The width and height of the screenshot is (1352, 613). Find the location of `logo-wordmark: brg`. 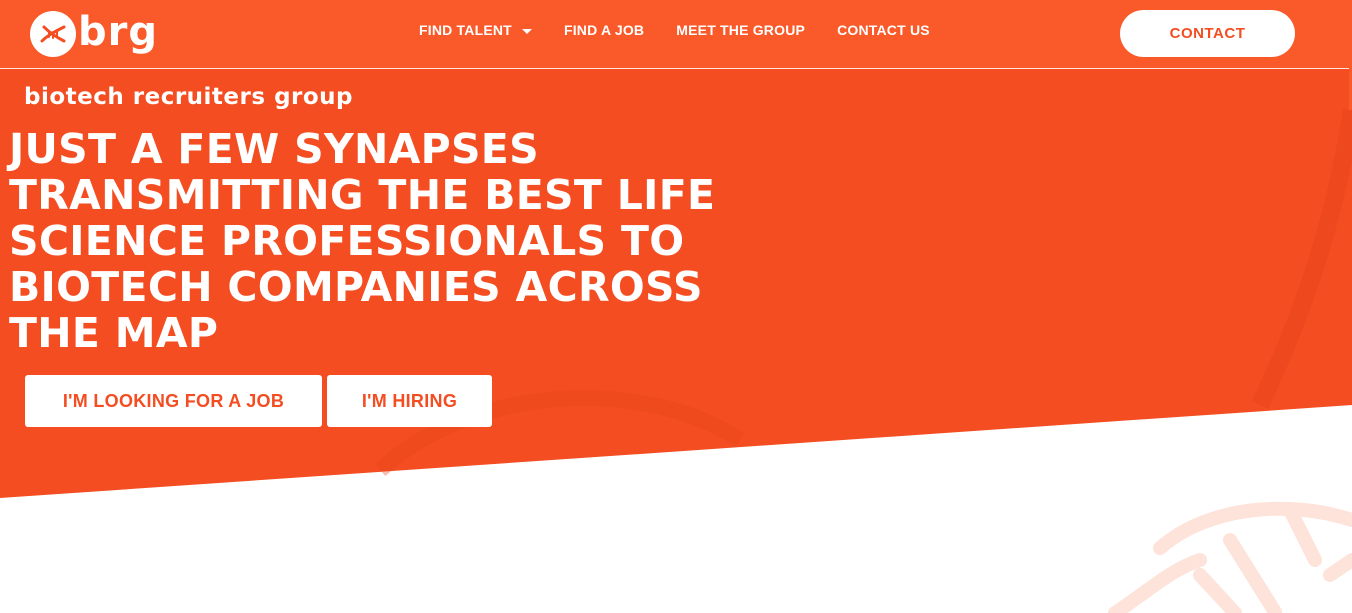

logo-wordmark: brg is located at coordinates (118, 32).